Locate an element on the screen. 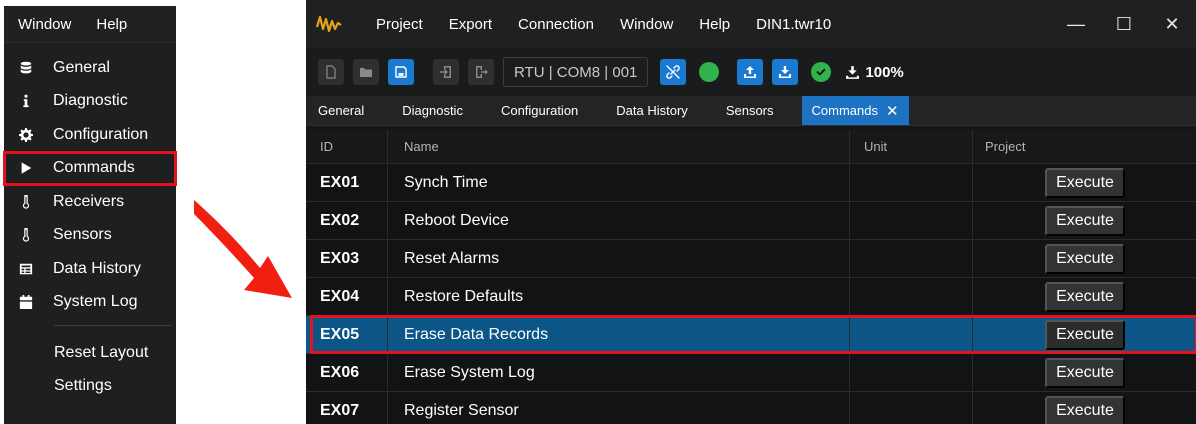 The height and width of the screenshot is (424, 1196). tab-label: Commands is located at coordinates (844, 110).